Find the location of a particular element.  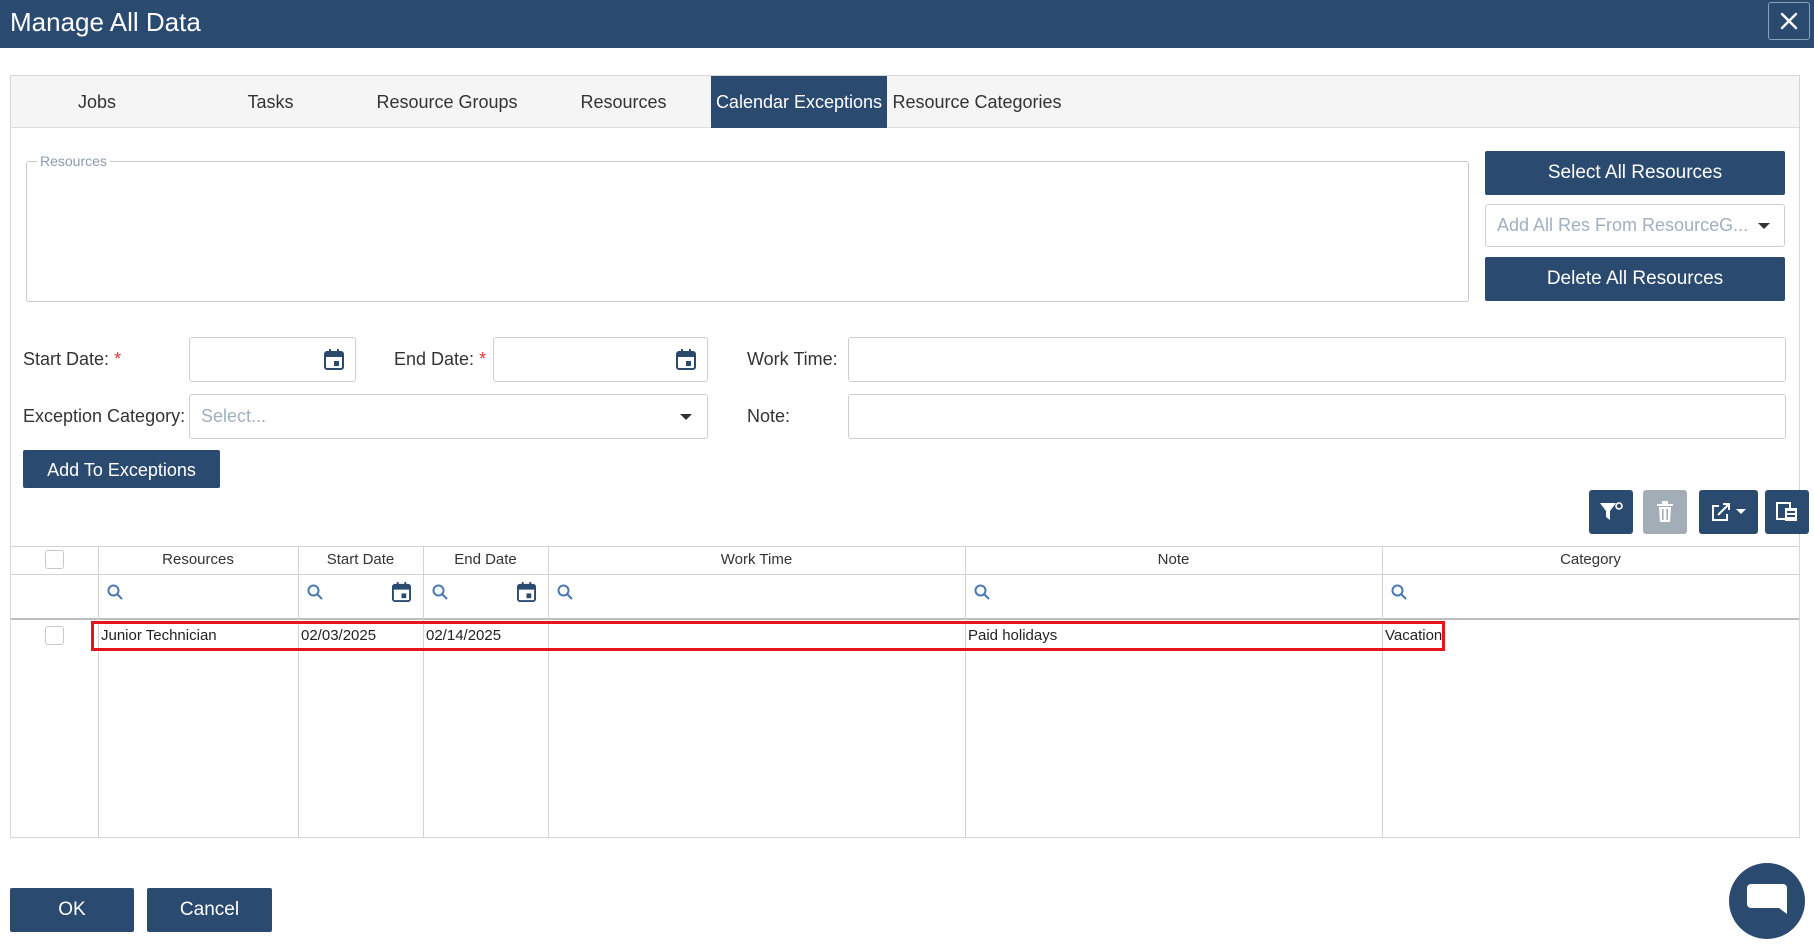

tab-jobs: Jobs is located at coordinates (97, 102).